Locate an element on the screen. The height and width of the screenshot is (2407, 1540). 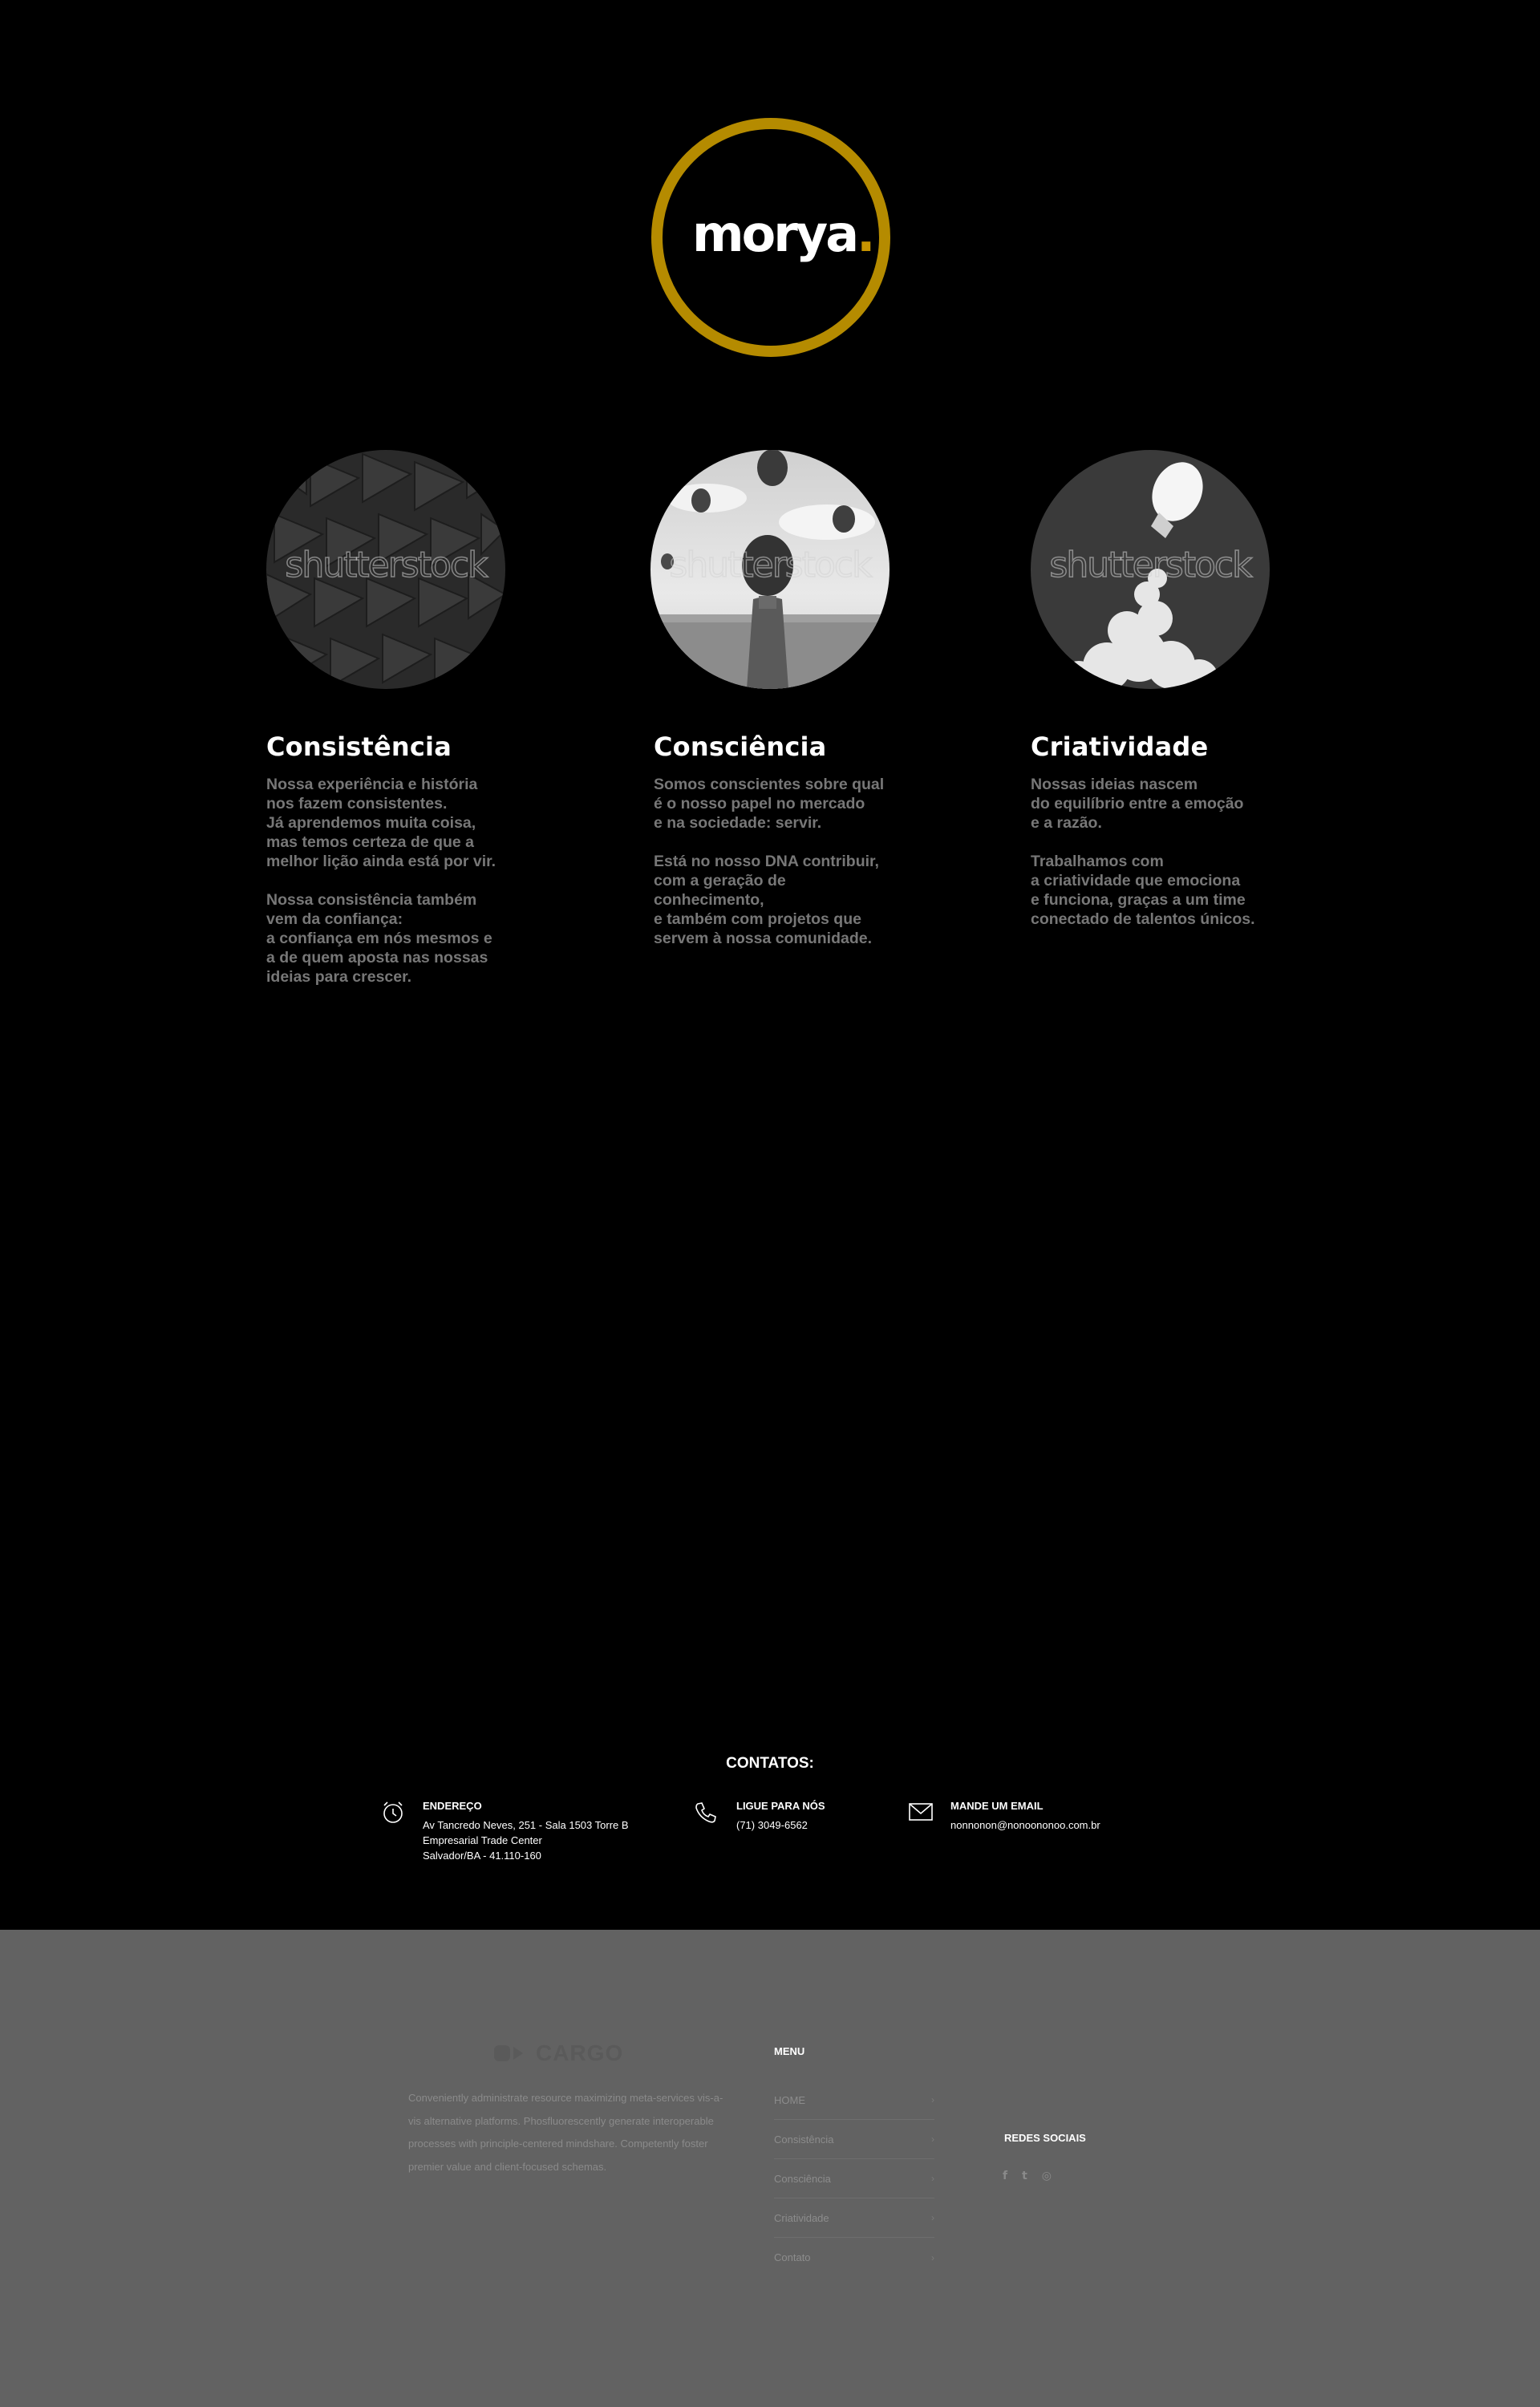
footer-menu-item-home: HOME › is located at coordinates (854, 2100).